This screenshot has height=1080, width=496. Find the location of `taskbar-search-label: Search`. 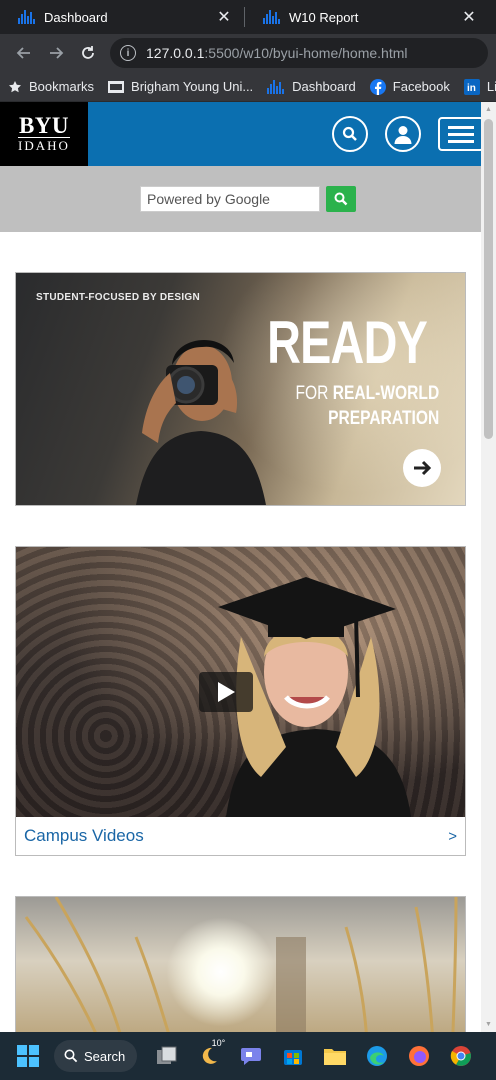

taskbar-search-label: Search is located at coordinates (105, 1056).